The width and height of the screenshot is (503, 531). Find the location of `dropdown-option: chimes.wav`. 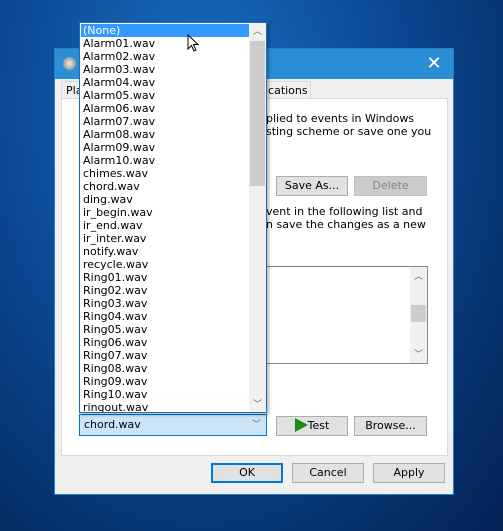

dropdown-option: chimes.wav is located at coordinates (165, 173).